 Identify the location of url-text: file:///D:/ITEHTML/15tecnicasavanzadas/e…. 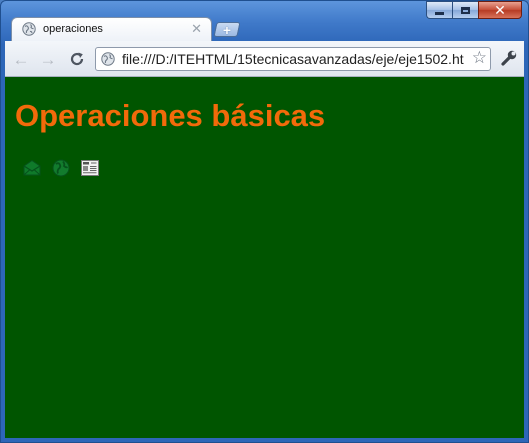
(293, 59).